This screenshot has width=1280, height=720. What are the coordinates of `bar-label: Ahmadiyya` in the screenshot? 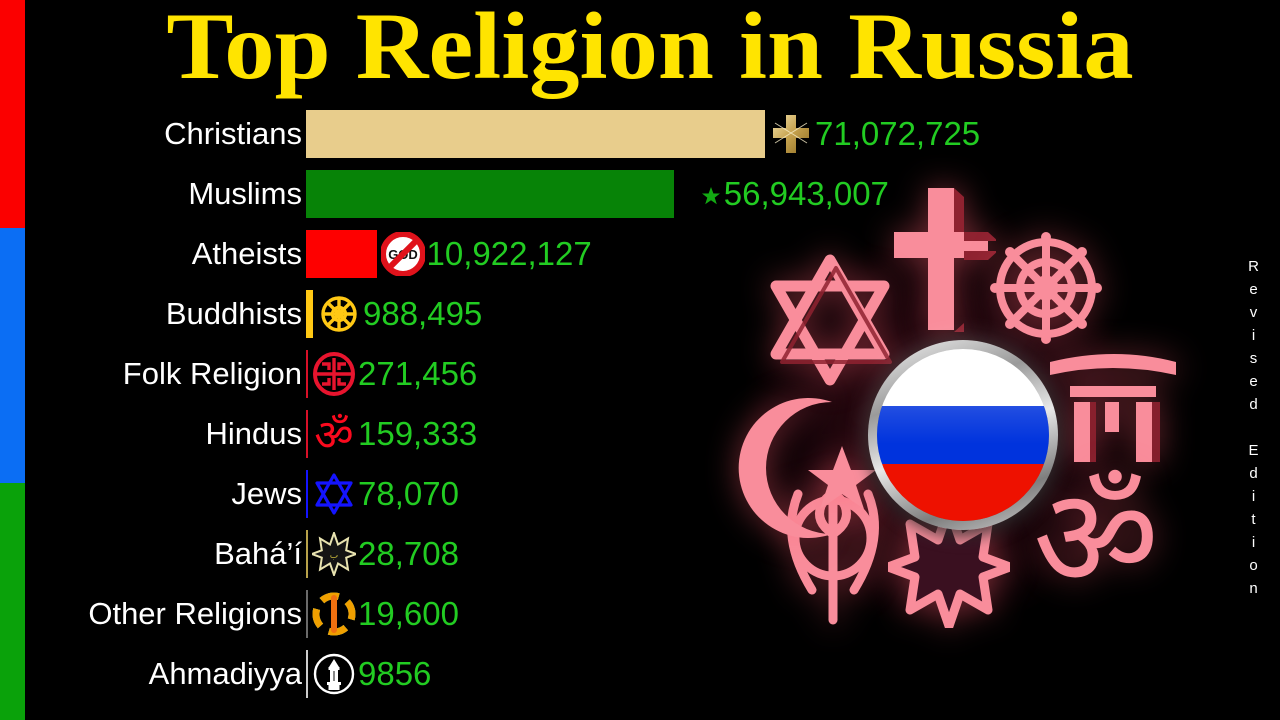 It's located at (225, 673).